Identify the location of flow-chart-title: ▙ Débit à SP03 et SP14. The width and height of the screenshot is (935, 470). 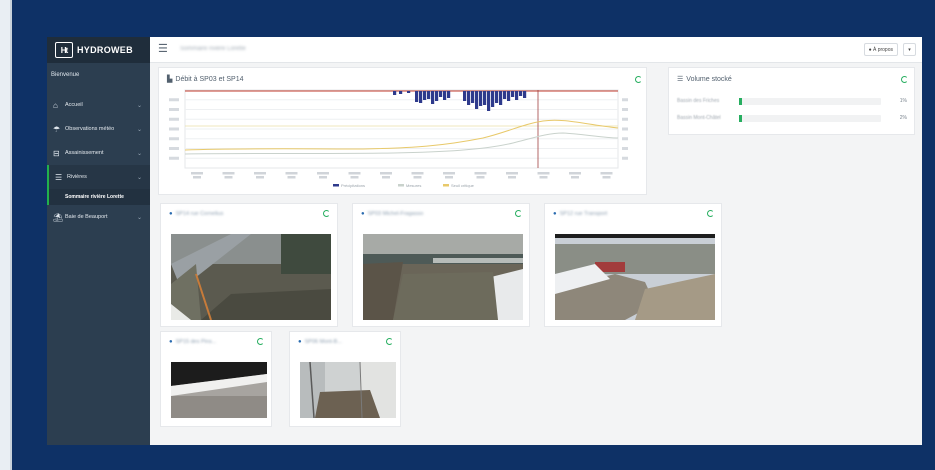
(205, 79).